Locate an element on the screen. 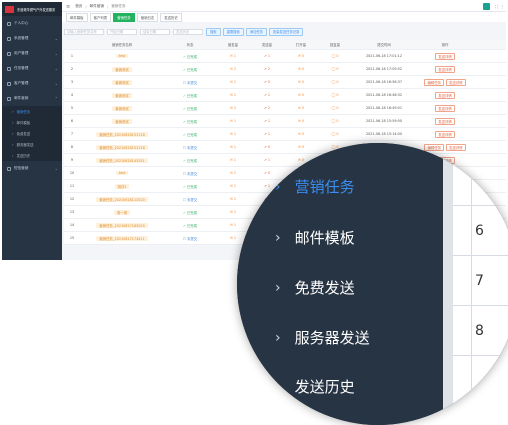  magnified-item-server-send: › 服务器发送 is located at coordinates (322, 337).